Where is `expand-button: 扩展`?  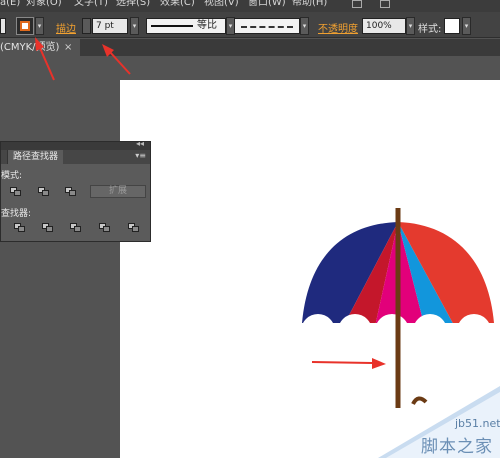
expand-button: 扩展 is located at coordinates (118, 191).